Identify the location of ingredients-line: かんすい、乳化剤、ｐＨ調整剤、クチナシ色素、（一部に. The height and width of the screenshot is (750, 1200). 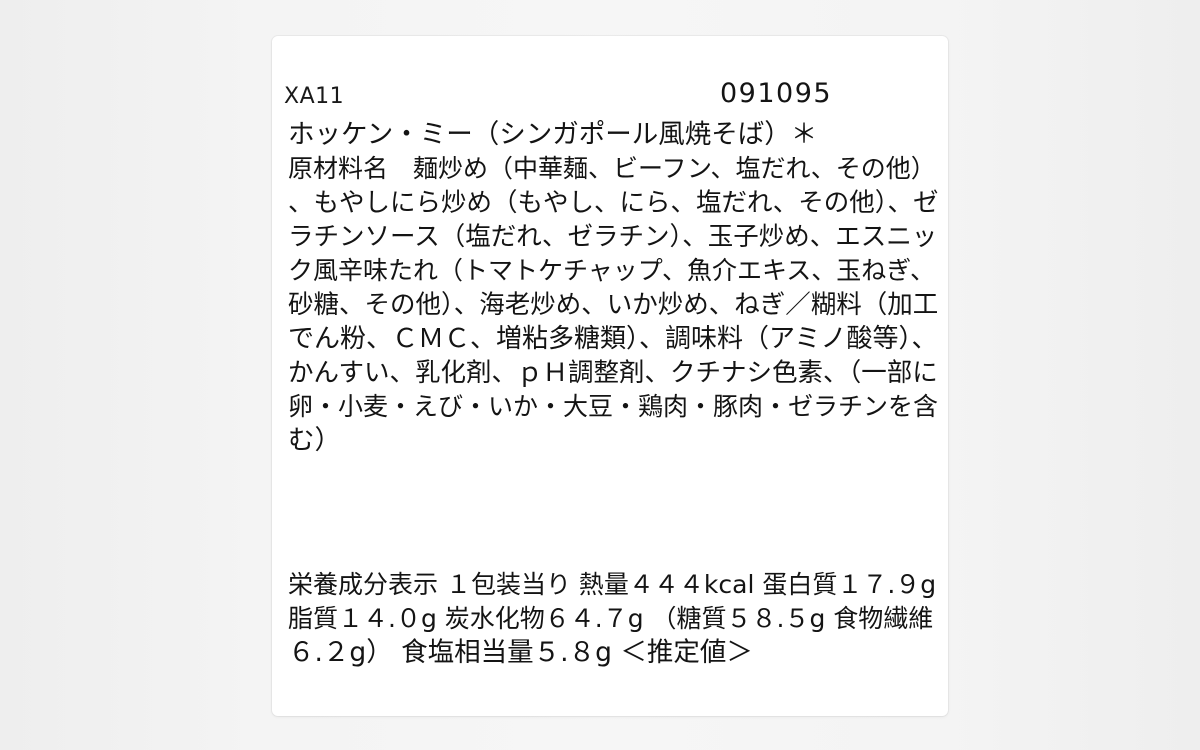
(613, 373).